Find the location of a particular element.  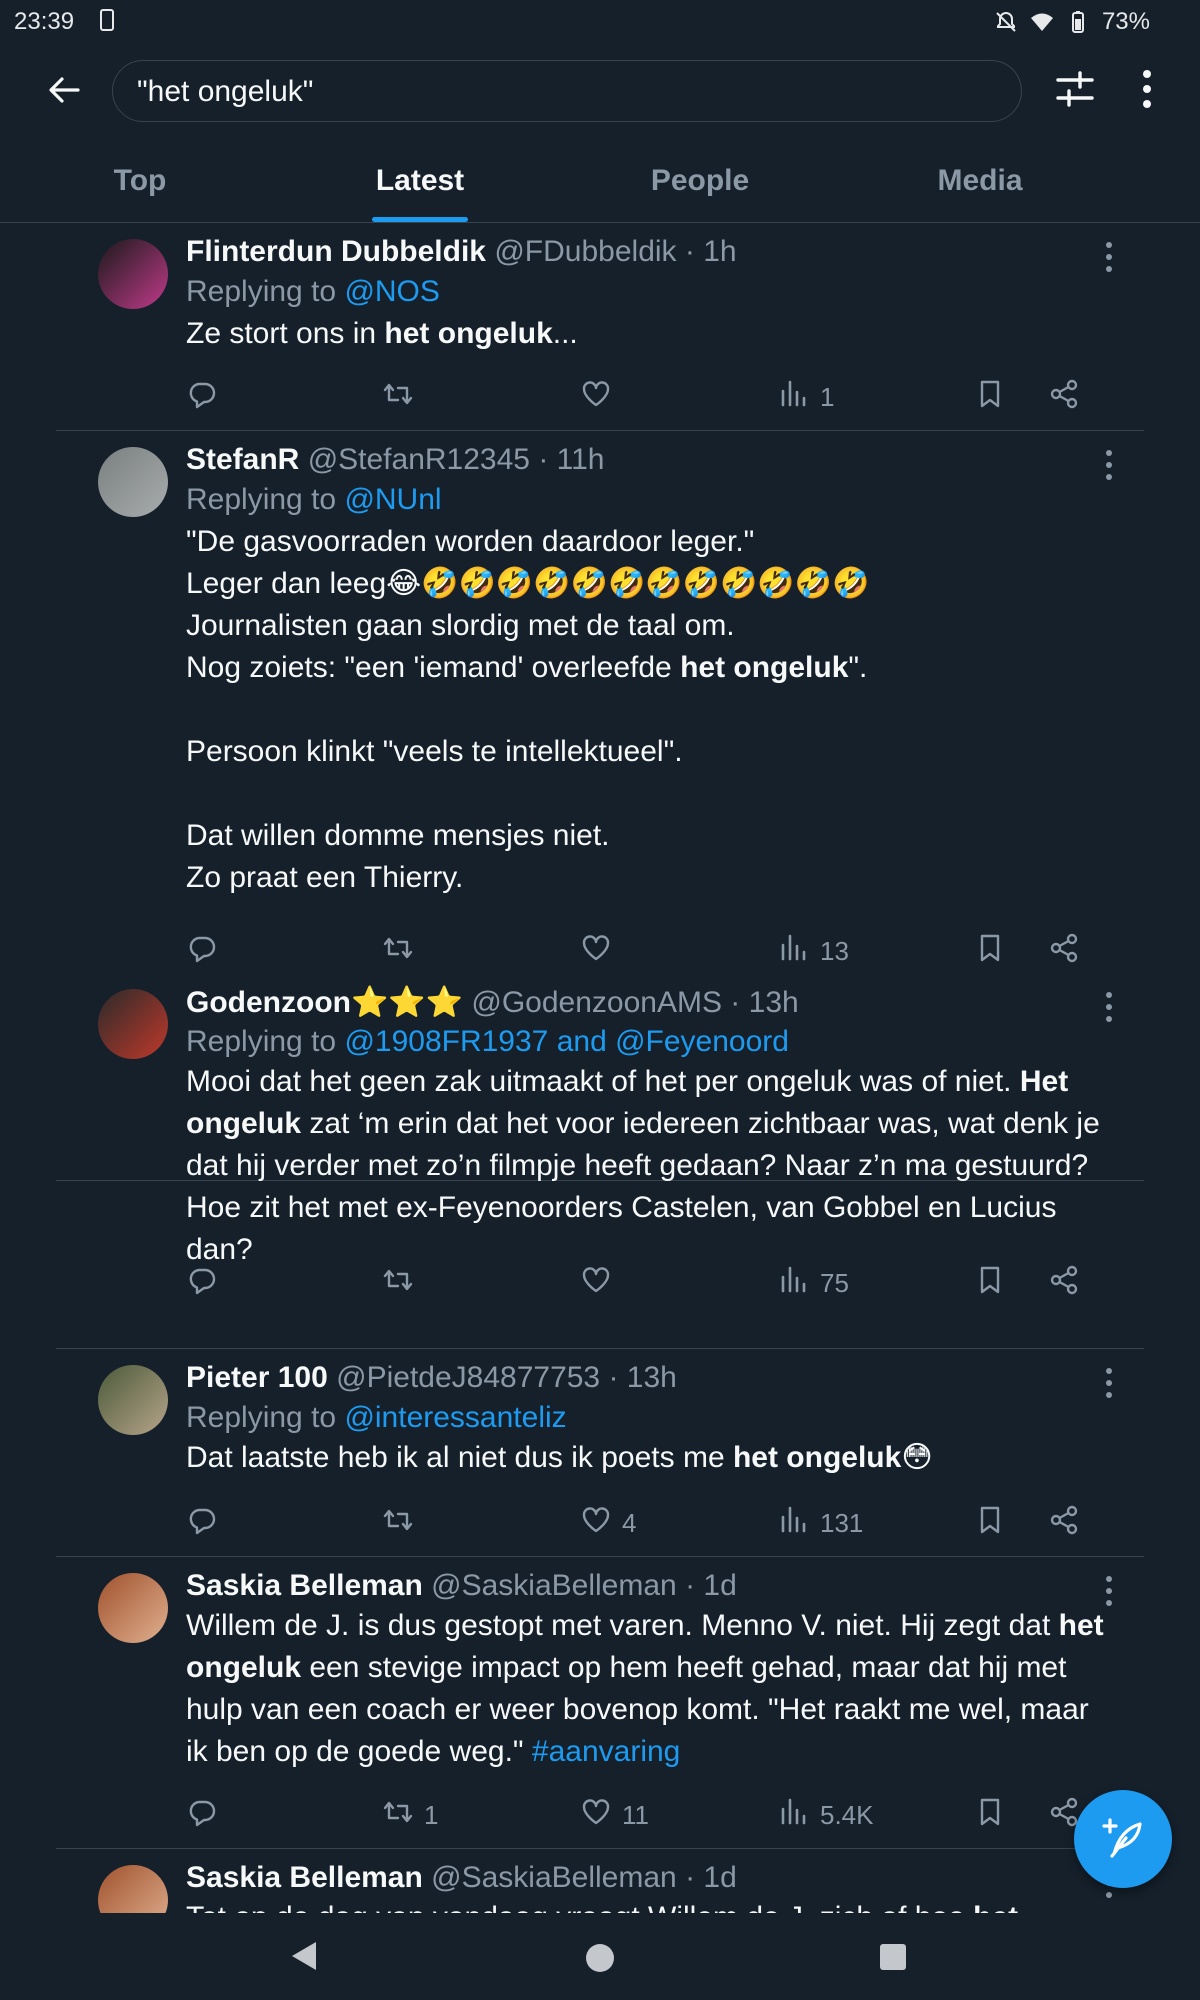

tweet-actions: 1 11 5.4K is located at coordinates (600, 1815).